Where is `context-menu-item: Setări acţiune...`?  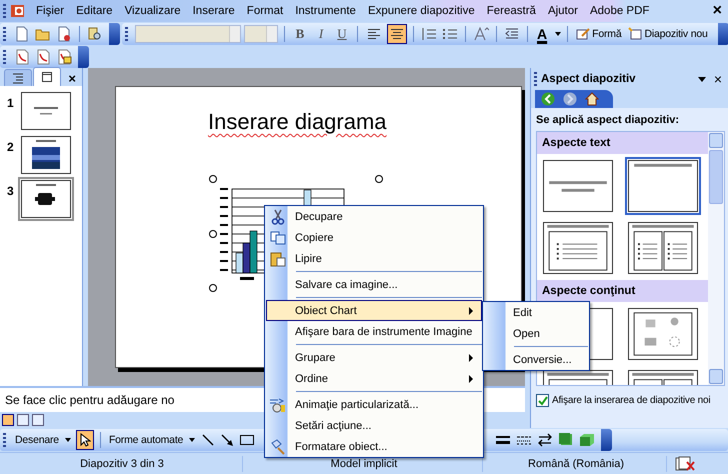 context-menu-item: Setări acţiune... is located at coordinates (374, 425).